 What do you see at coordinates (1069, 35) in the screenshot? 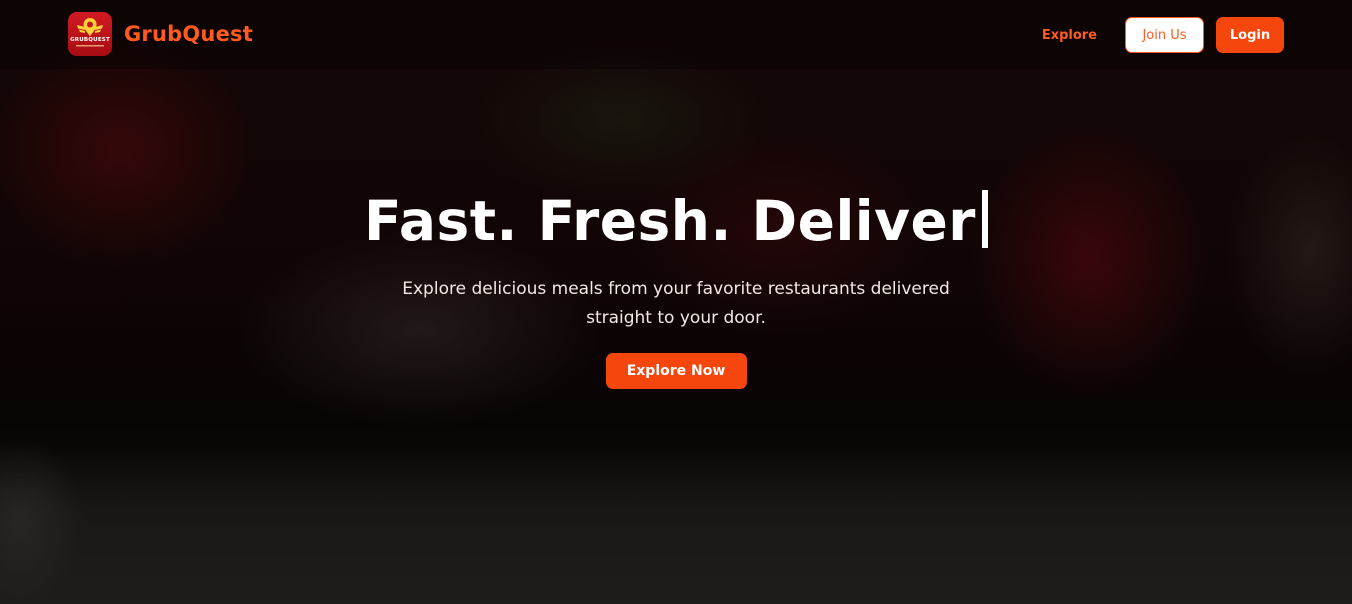
I see `nav-explore-link: Explore` at bounding box center [1069, 35].